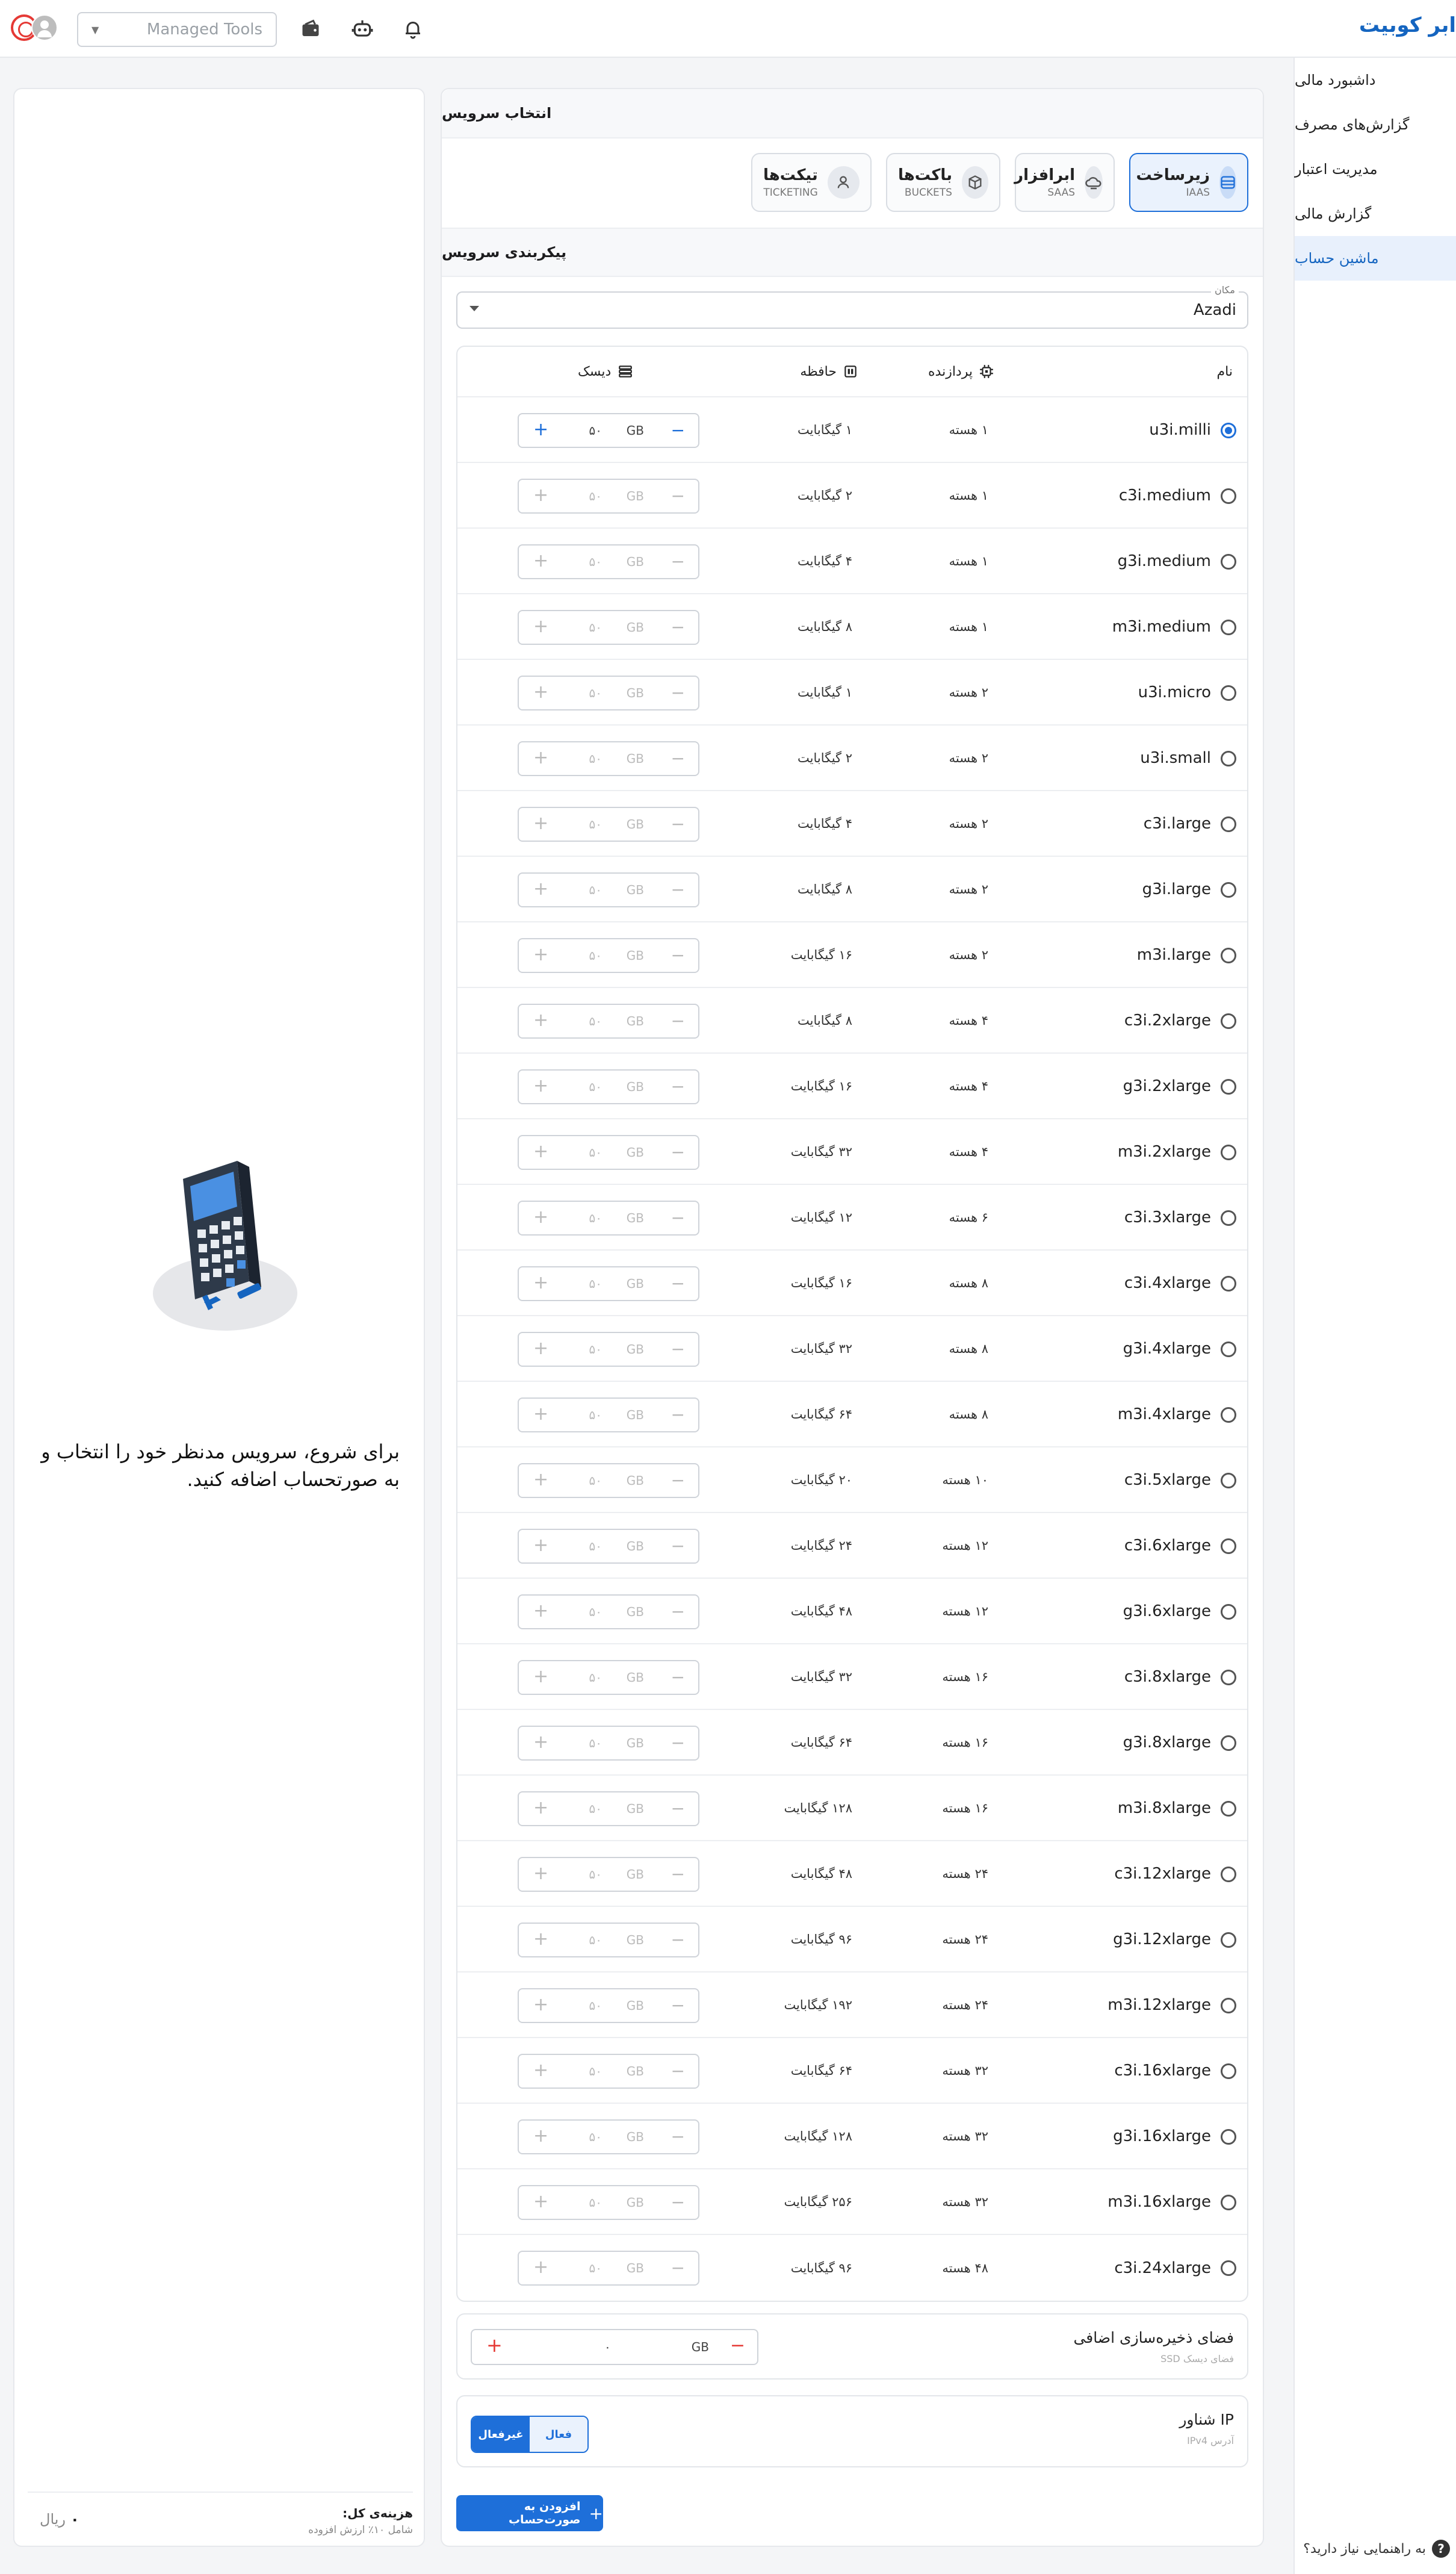 This screenshot has height=2574, width=1456. I want to click on table-row: c3i.8xlarge ۱۶ هسته ۳۲ گیگابایت − GB ۵۰ +, so click(852, 1677).